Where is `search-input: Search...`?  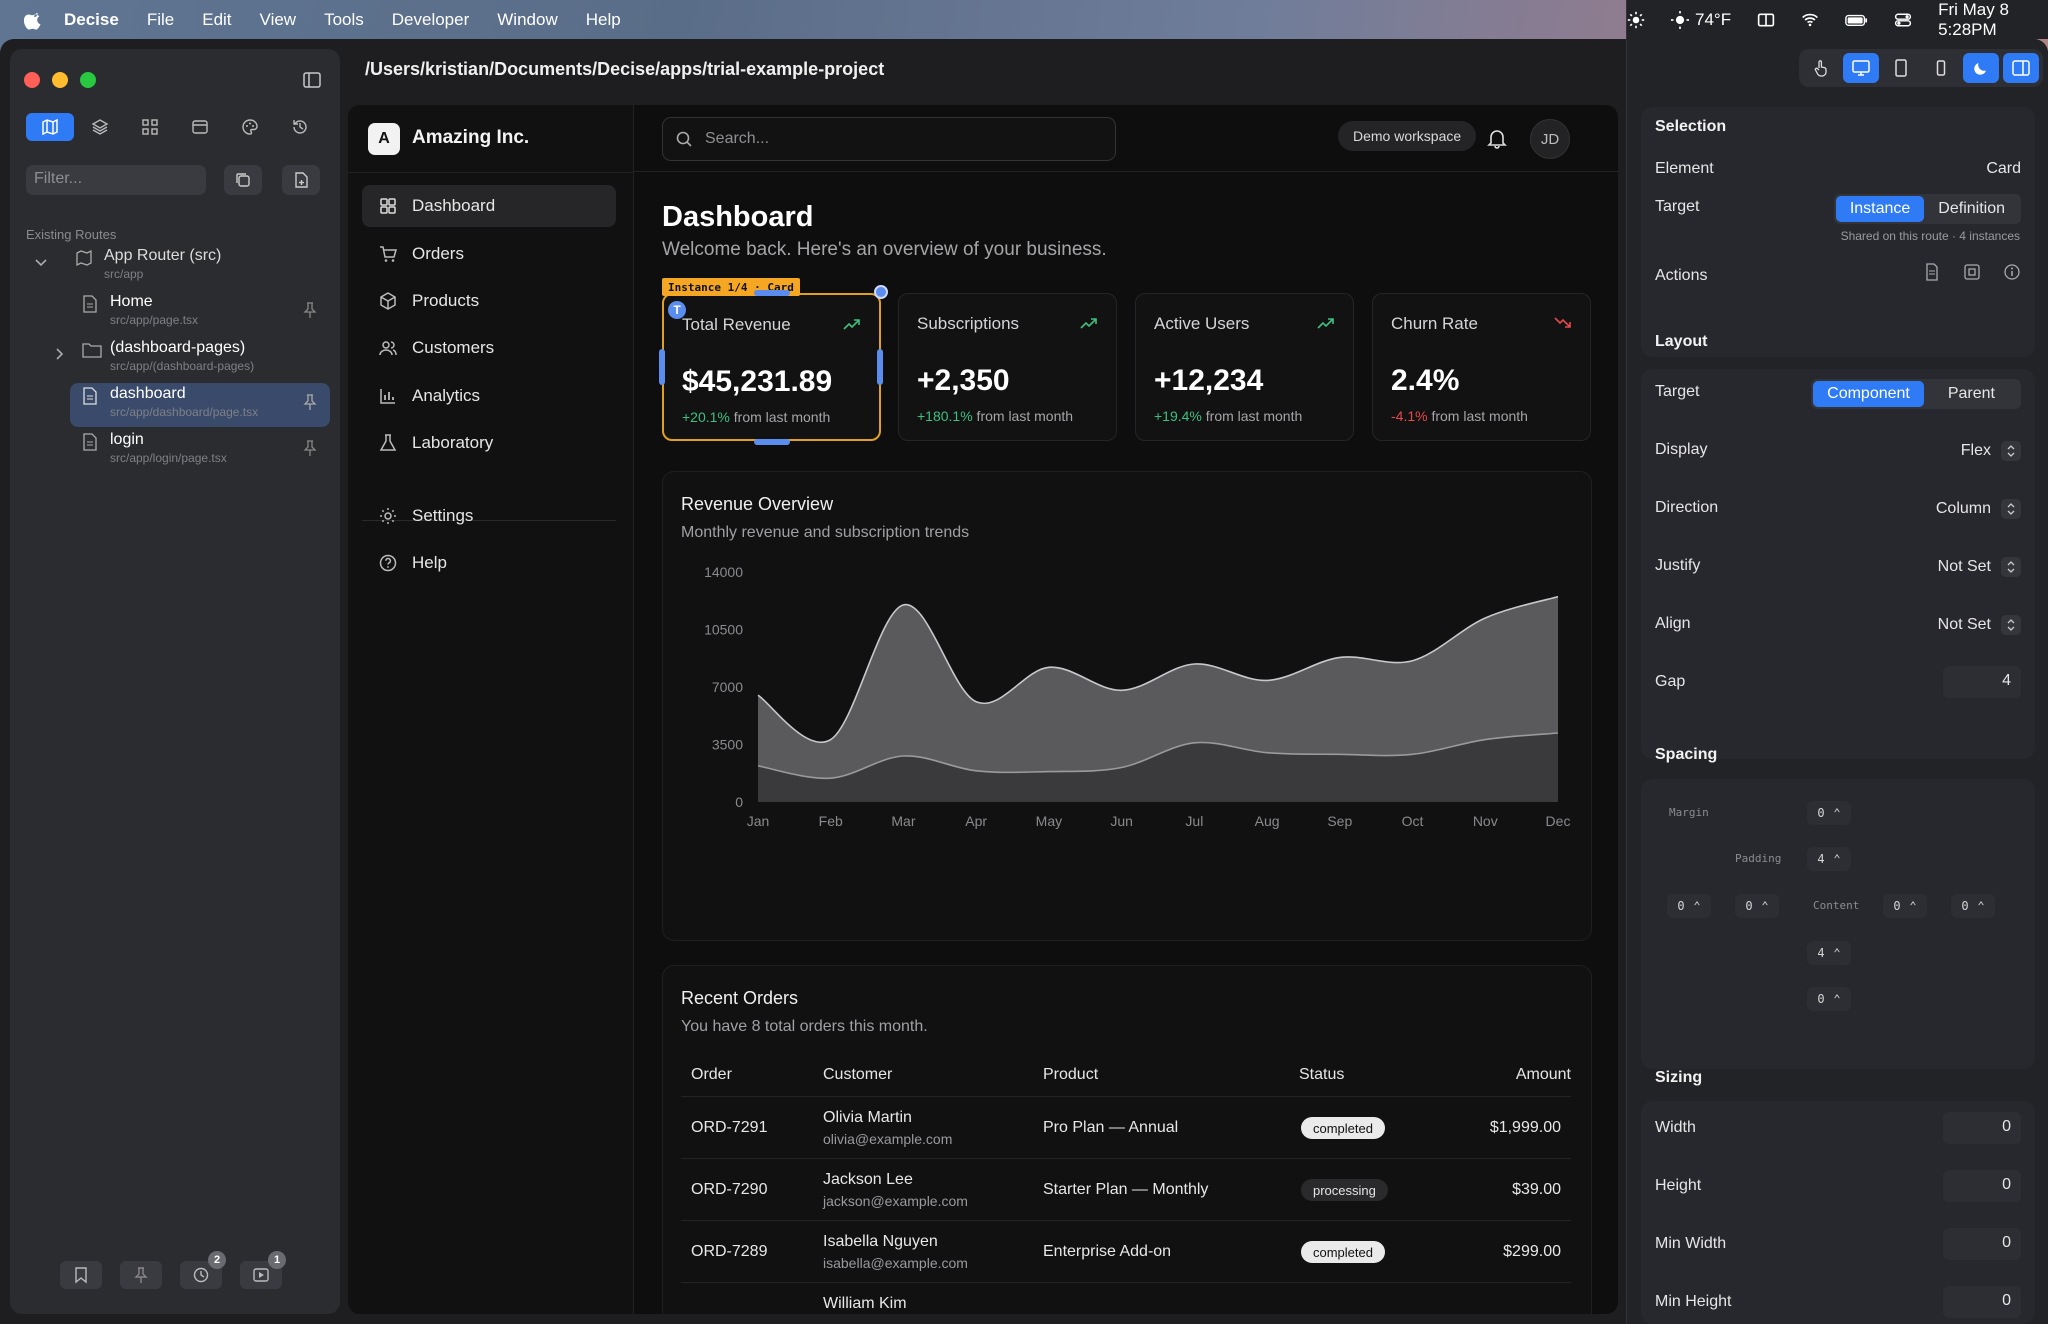
search-input: Search... is located at coordinates (889, 139).